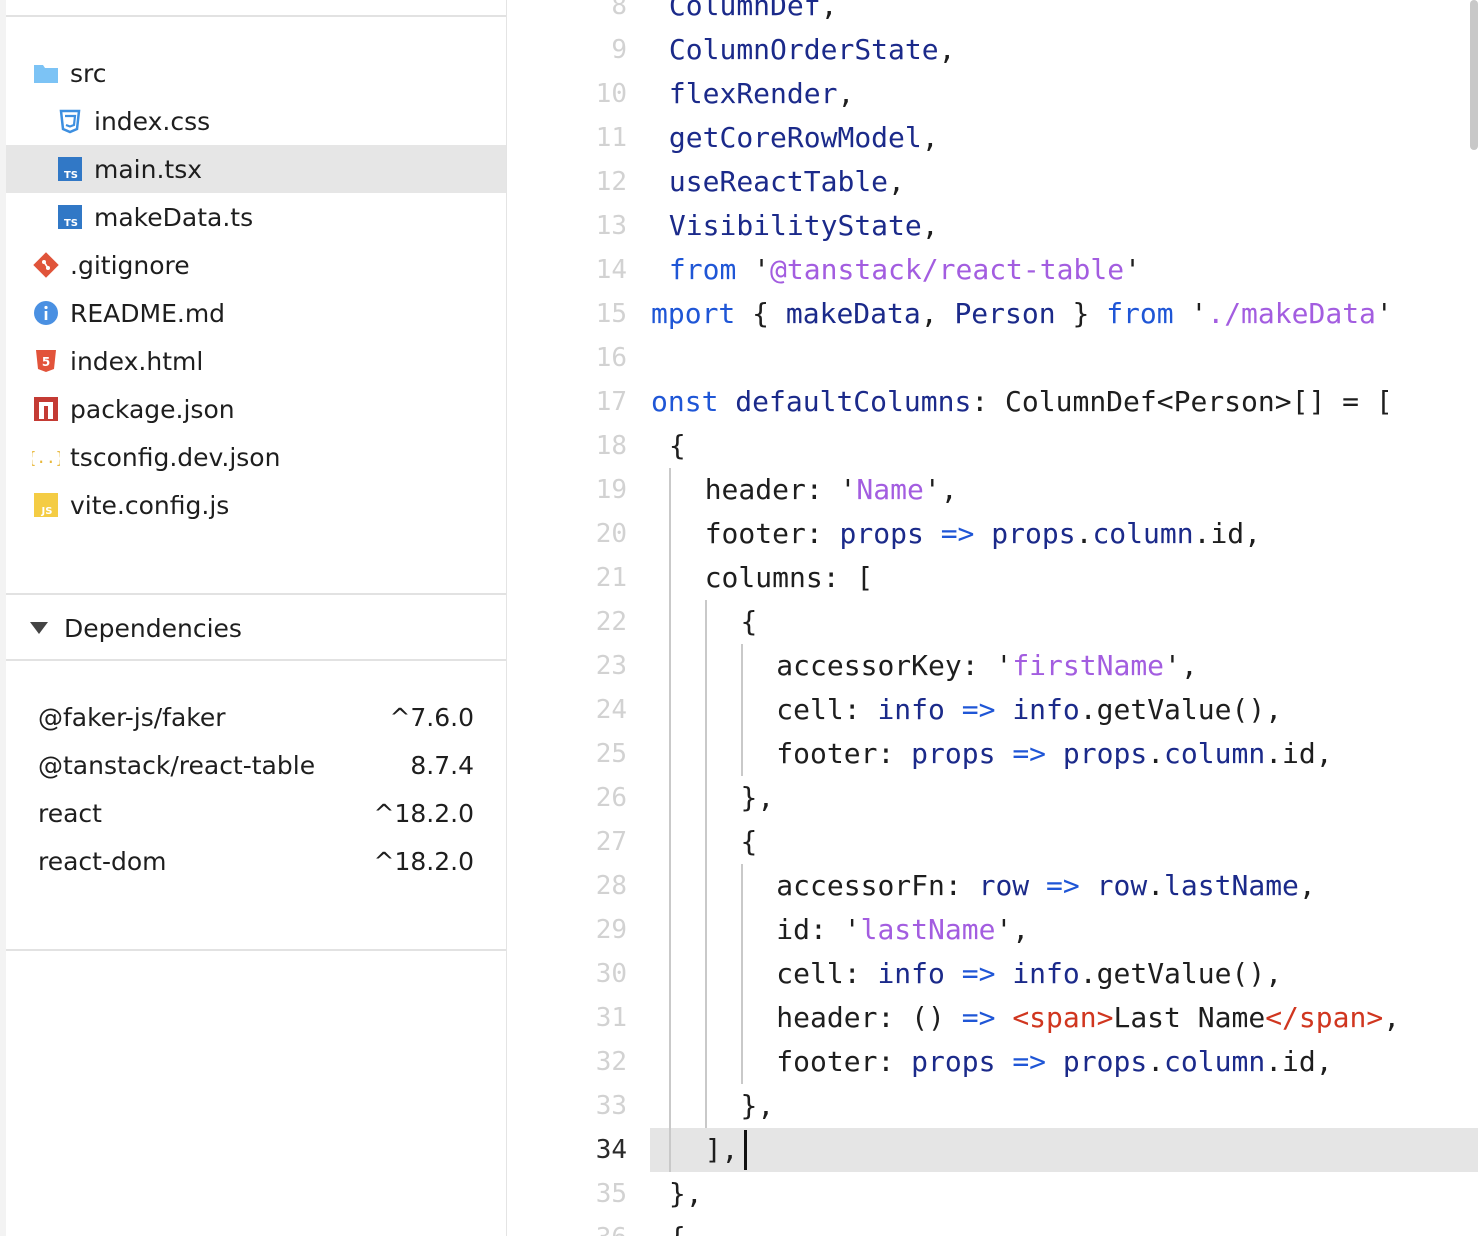 The image size is (1478, 1236). Describe the element at coordinates (1081, 313) in the screenshot. I see `code-token: }` at that location.